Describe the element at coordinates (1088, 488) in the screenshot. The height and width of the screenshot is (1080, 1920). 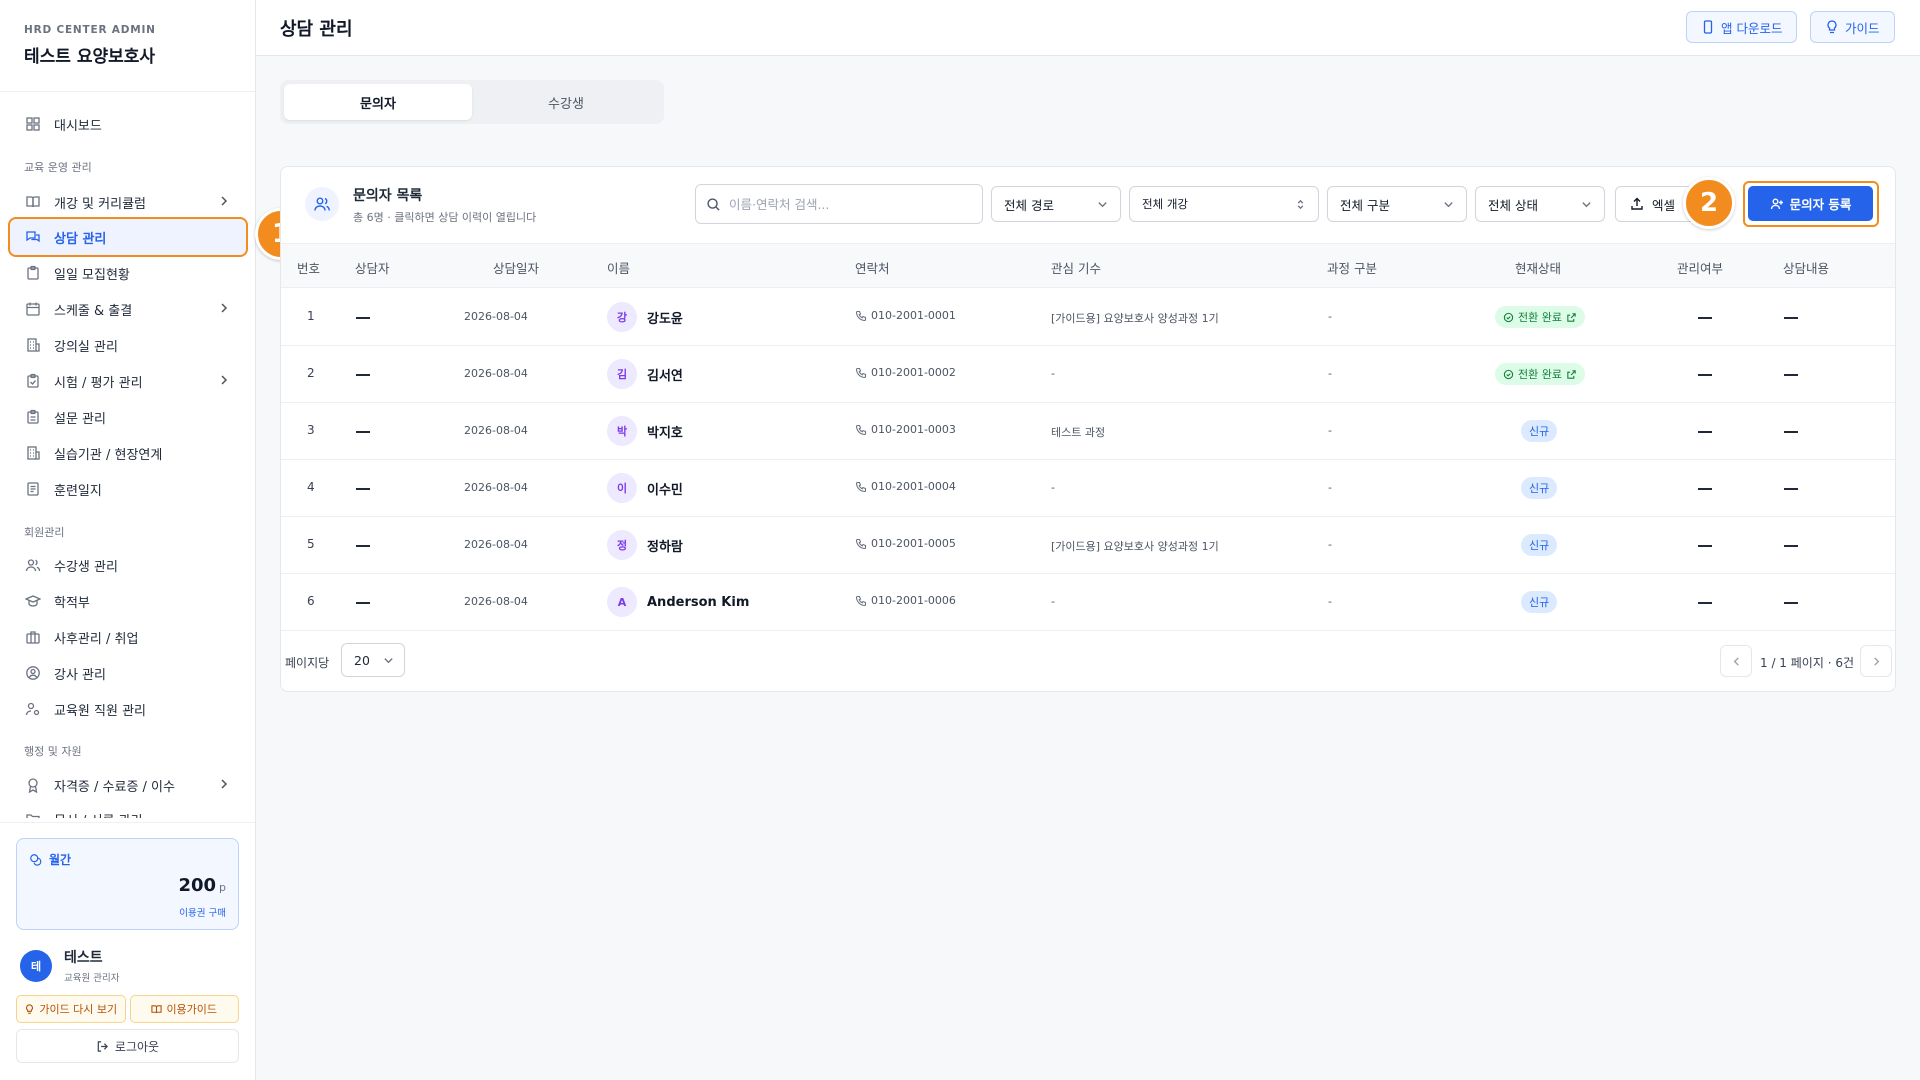
I see `table-row: 4 2026-08-04 이 이수민 010-2001-0004 - - 신규` at that location.